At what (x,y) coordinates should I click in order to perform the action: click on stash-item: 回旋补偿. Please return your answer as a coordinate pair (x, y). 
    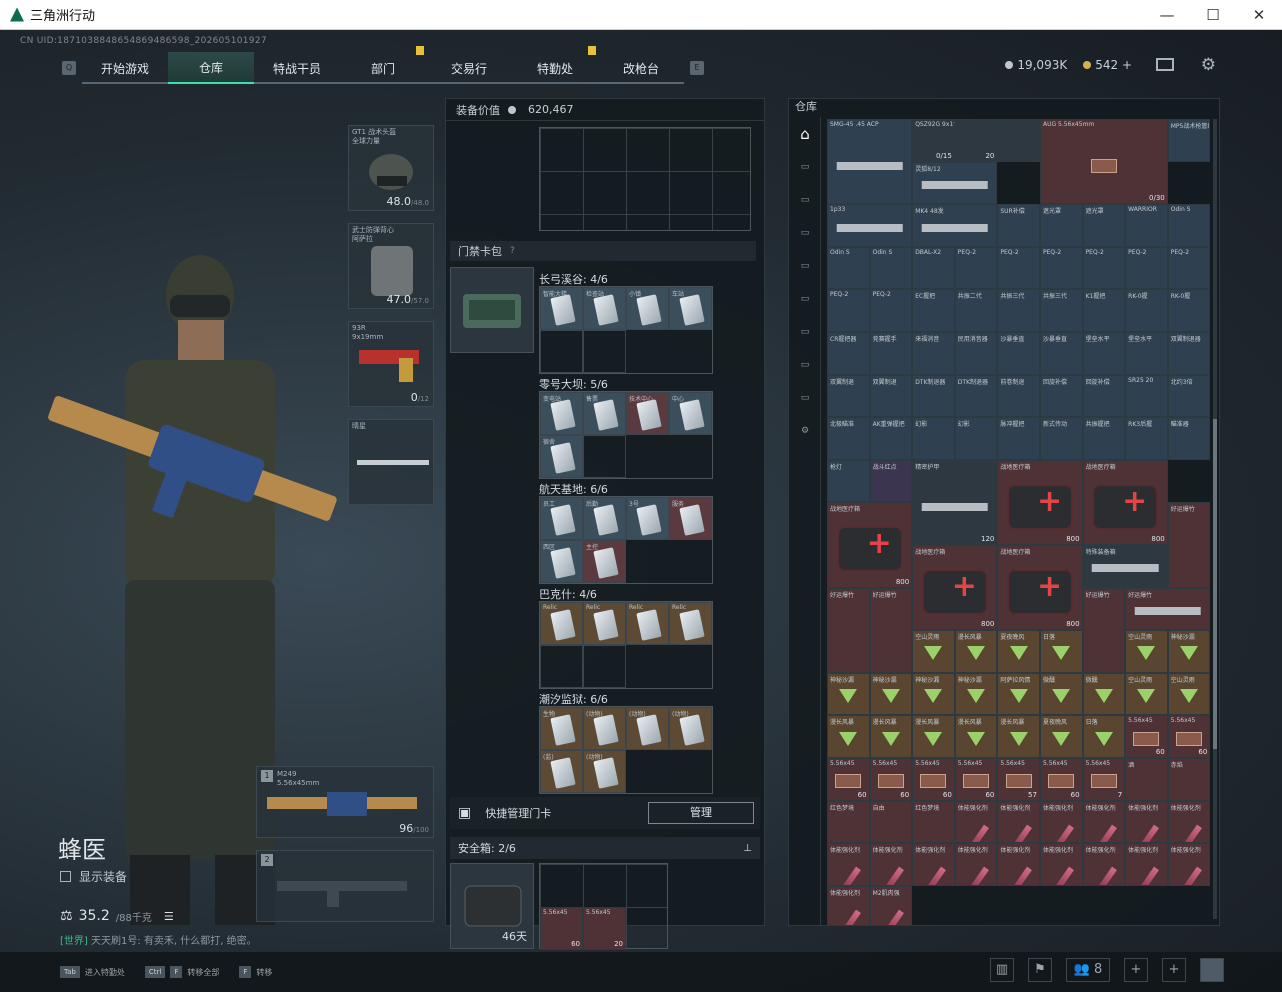
    Looking at the image, I should click on (1061, 396).